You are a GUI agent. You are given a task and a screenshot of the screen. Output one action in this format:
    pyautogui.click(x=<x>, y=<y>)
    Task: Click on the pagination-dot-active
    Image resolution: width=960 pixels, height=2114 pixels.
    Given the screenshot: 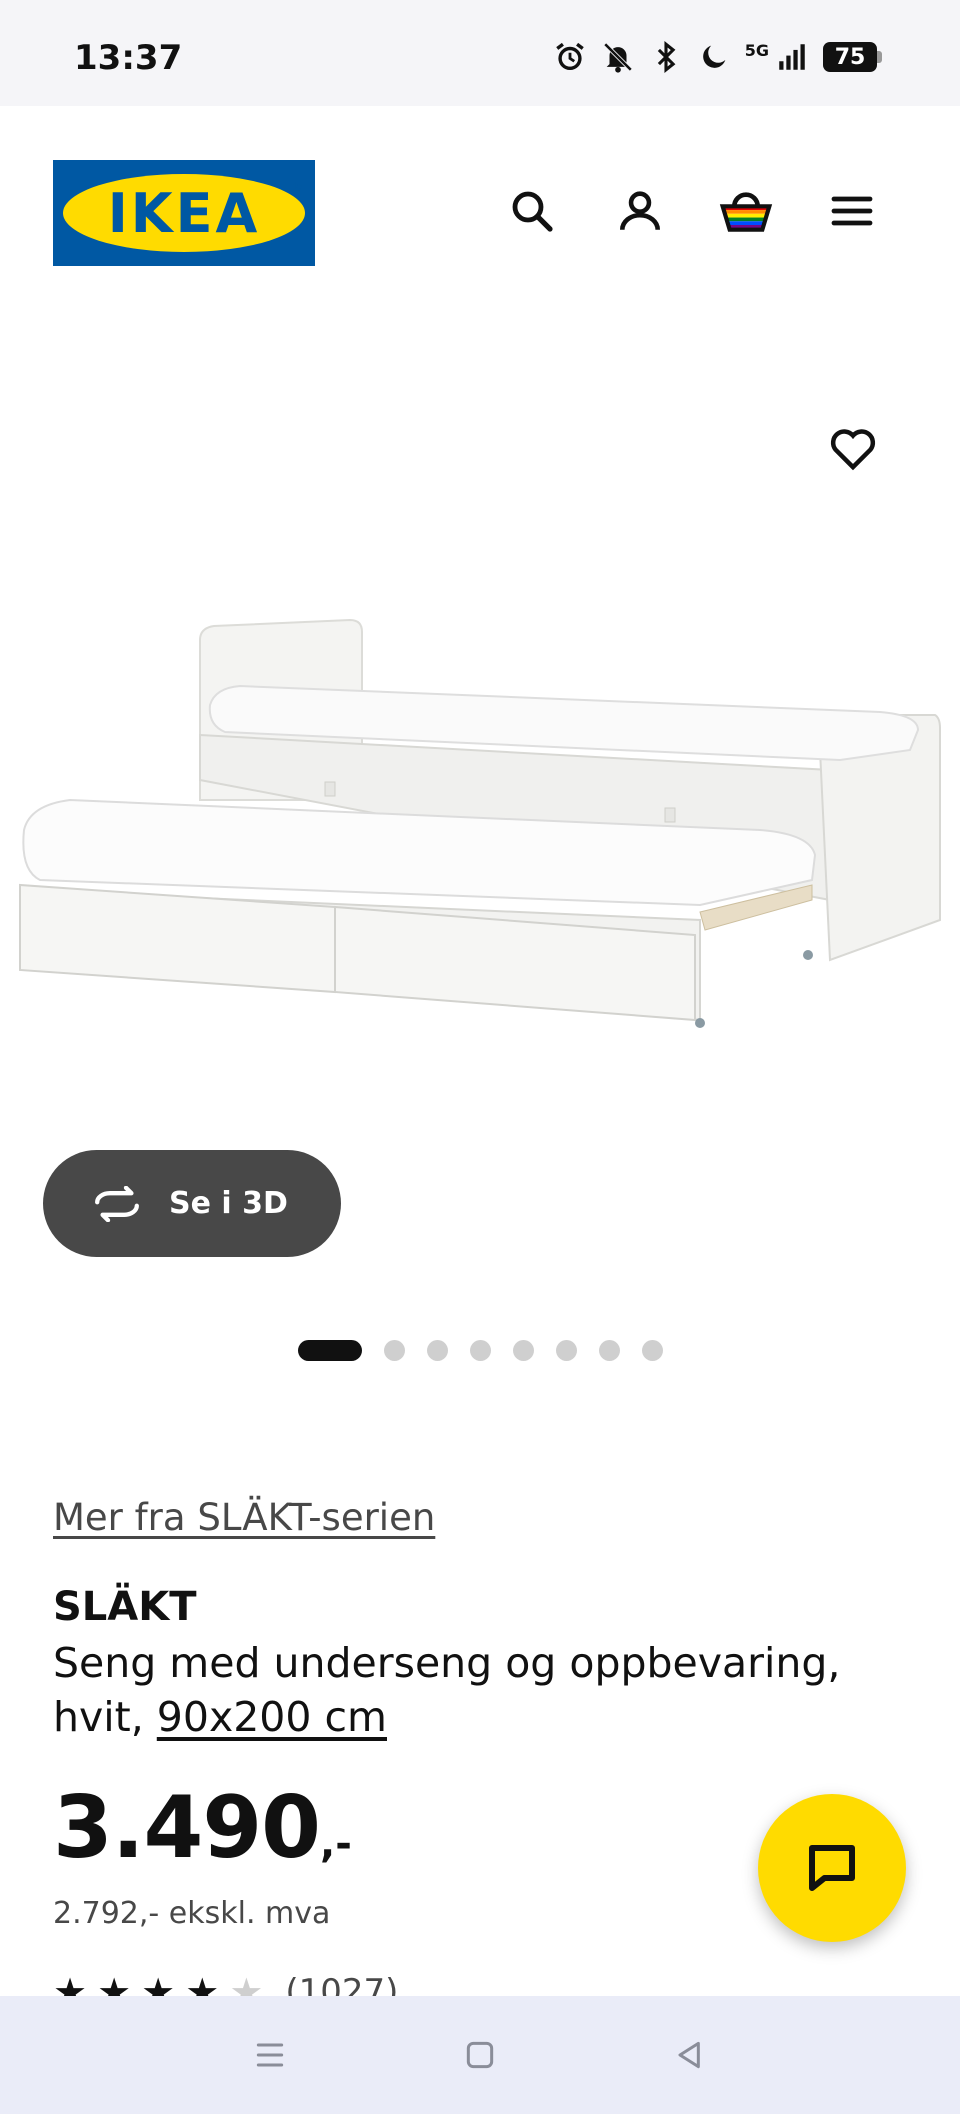 What is the action you would take?
    pyautogui.click(x=330, y=1350)
    